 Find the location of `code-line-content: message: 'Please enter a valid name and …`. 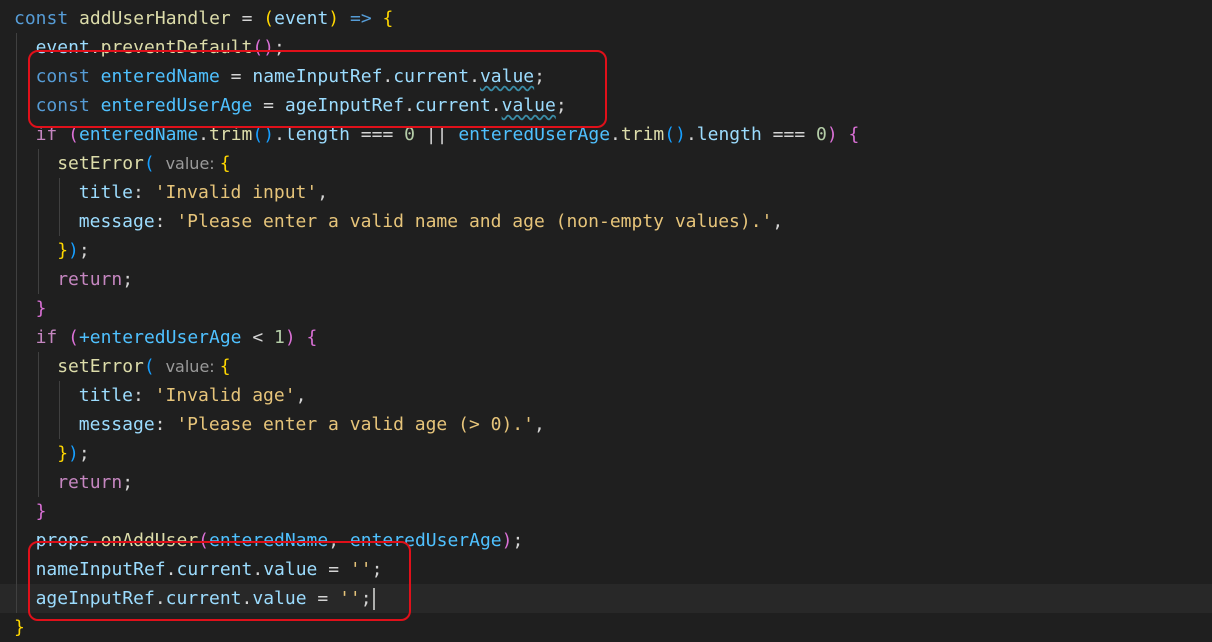

code-line-content: message: 'Please enter a valid name and … is located at coordinates (431, 221).